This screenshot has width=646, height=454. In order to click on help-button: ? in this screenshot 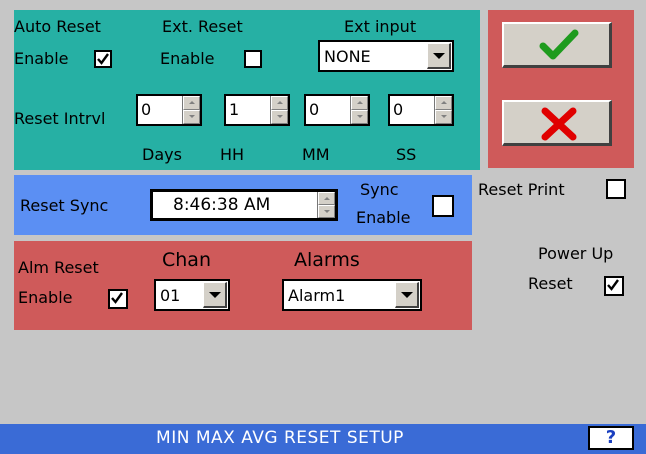, I will do `click(611, 438)`.